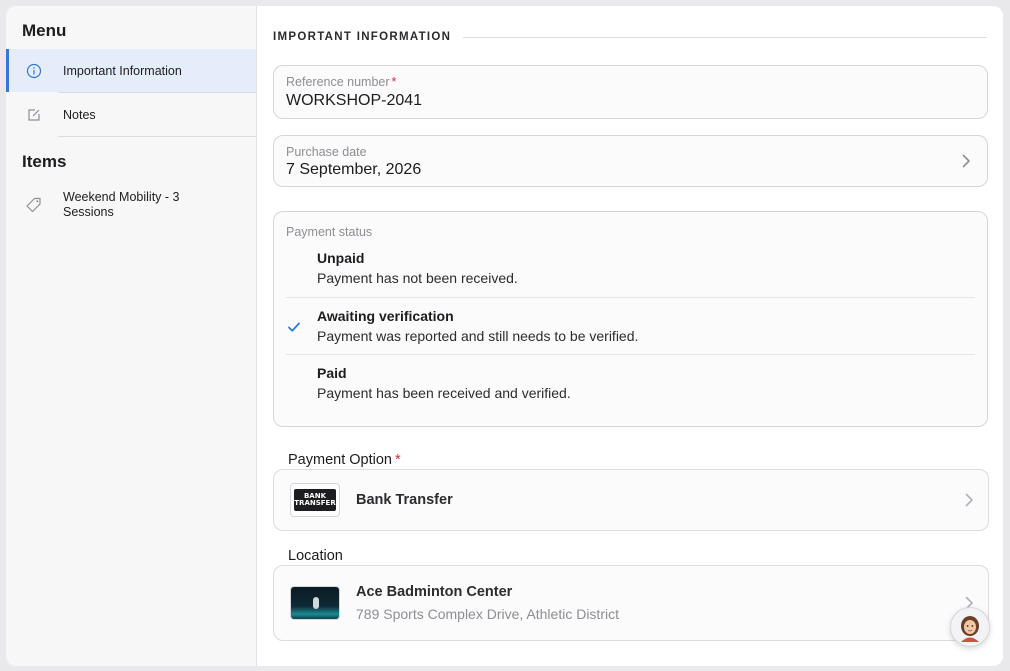 The image size is (1010, 671). What do you see at coordinates (340, 460) in the screenshot?
I see `payment-option-label-text: Payment Option` at bounding box center [340, 460].